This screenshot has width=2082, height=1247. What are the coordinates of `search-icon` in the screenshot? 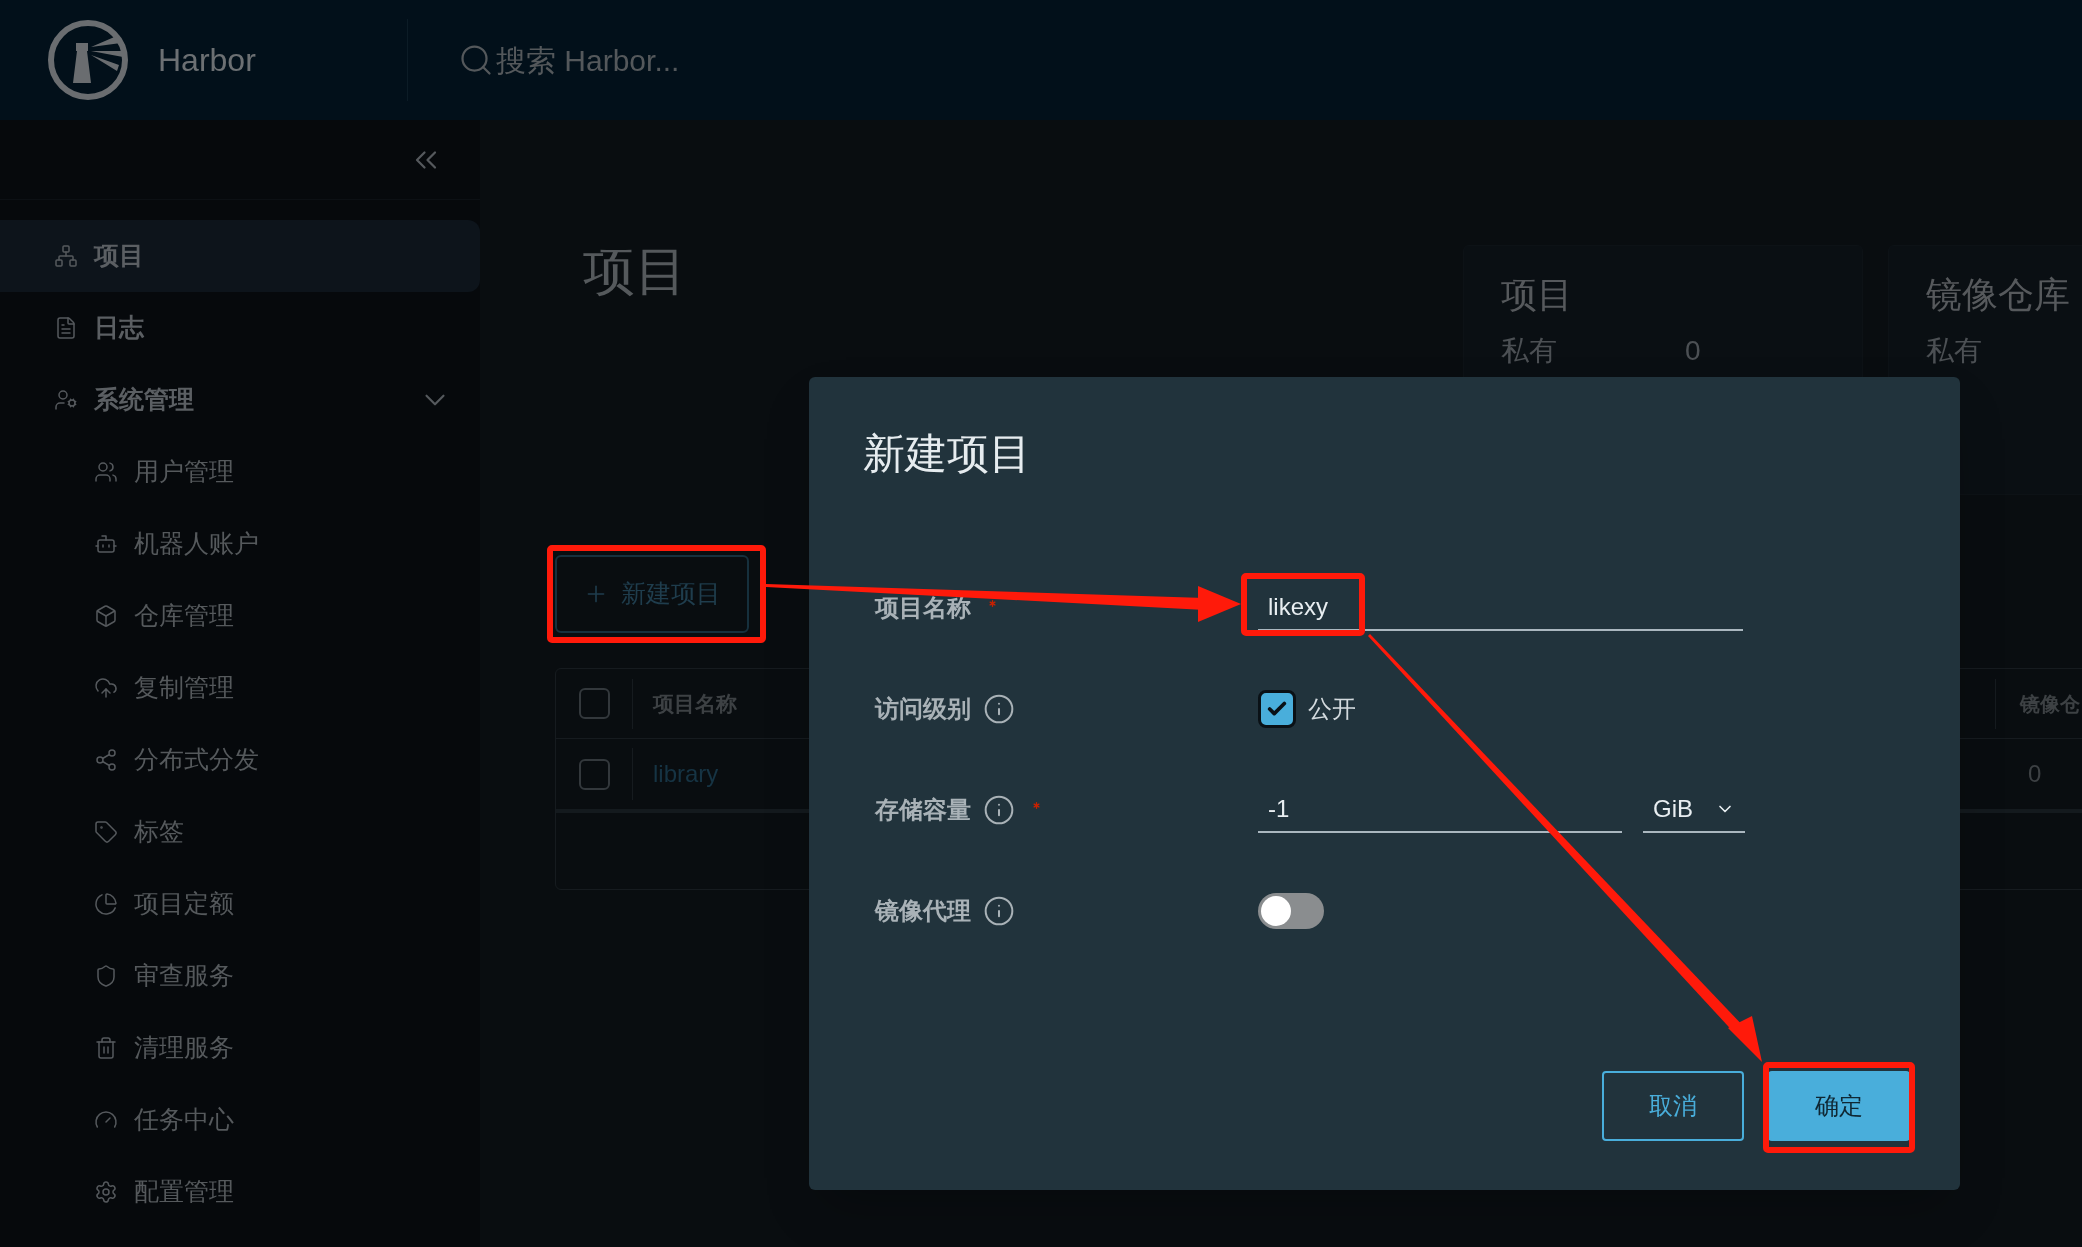 It's located at (476, 60).